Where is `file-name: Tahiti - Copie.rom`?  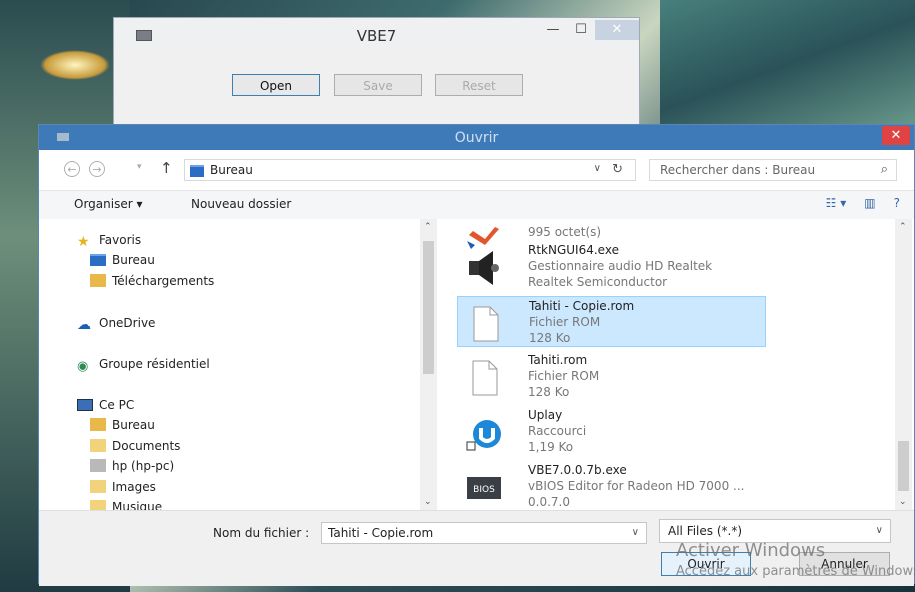
file-name: Tahiti - Copie.rom is located at coordinates (582, 306).